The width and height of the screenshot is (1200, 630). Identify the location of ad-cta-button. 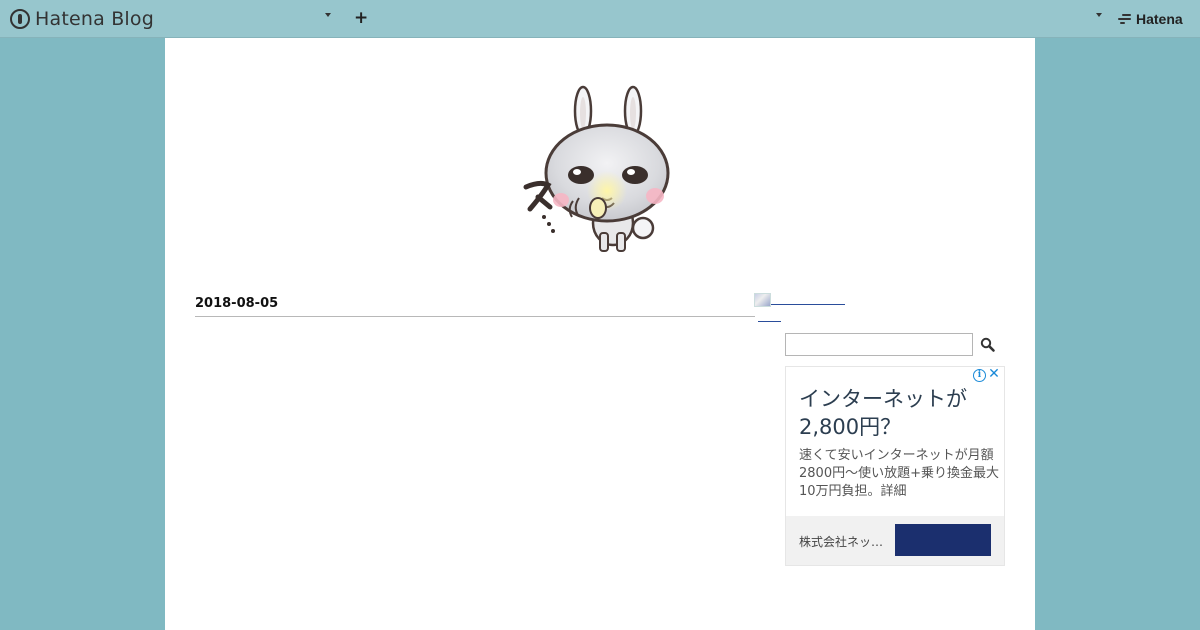
(943, 540).